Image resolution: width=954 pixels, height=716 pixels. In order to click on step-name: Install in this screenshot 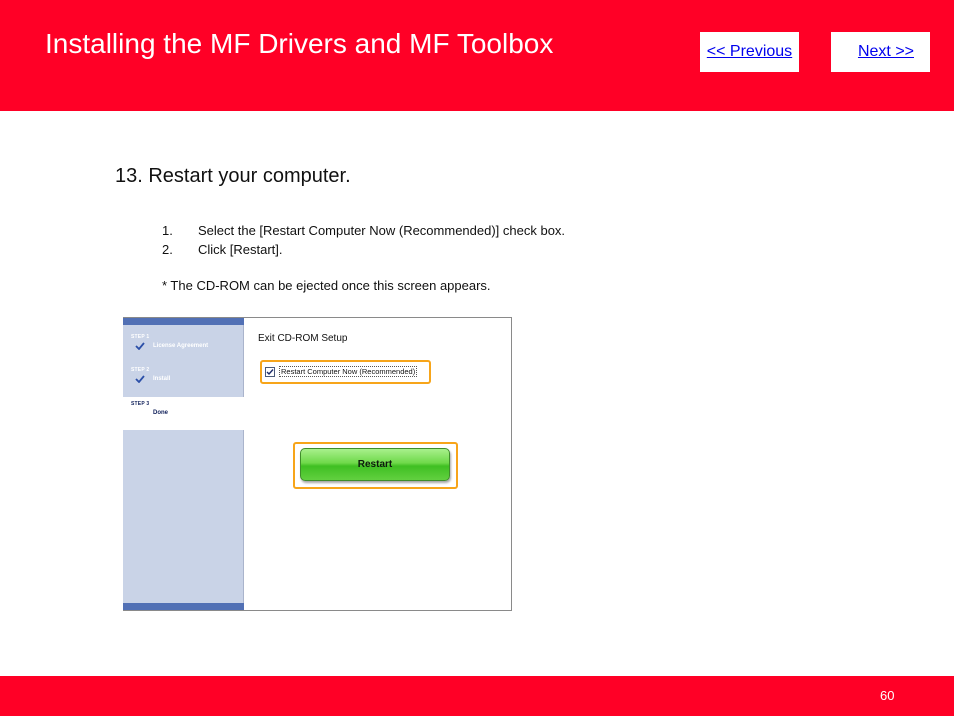, I will do `click(162, 379)`.